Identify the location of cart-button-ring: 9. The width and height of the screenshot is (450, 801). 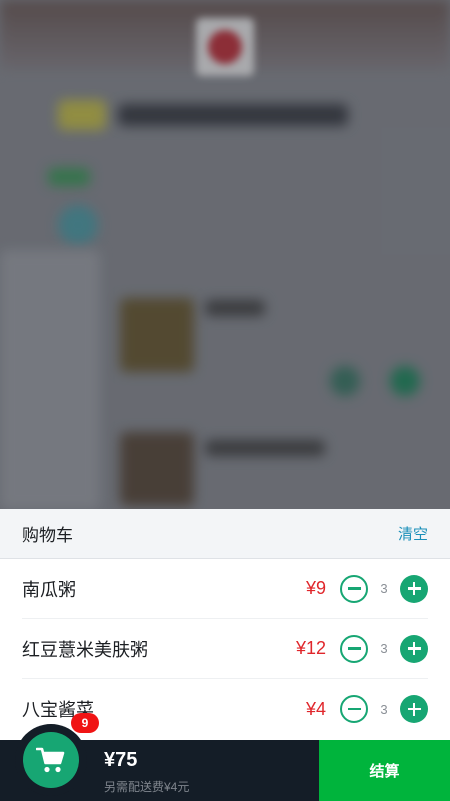
(57, 754).